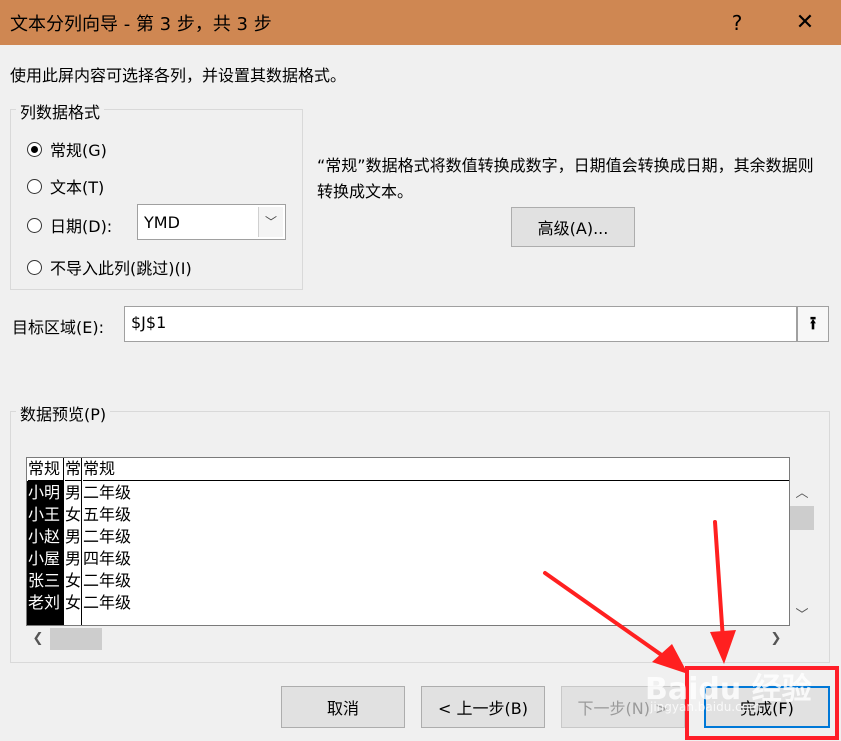  What do you see at coordinates (420, 22) in the screenshot?
I see `title-bar: 文本分列向导 - 第 3 步，共 3 步 ? ✕` at bounding box center [420, 22].